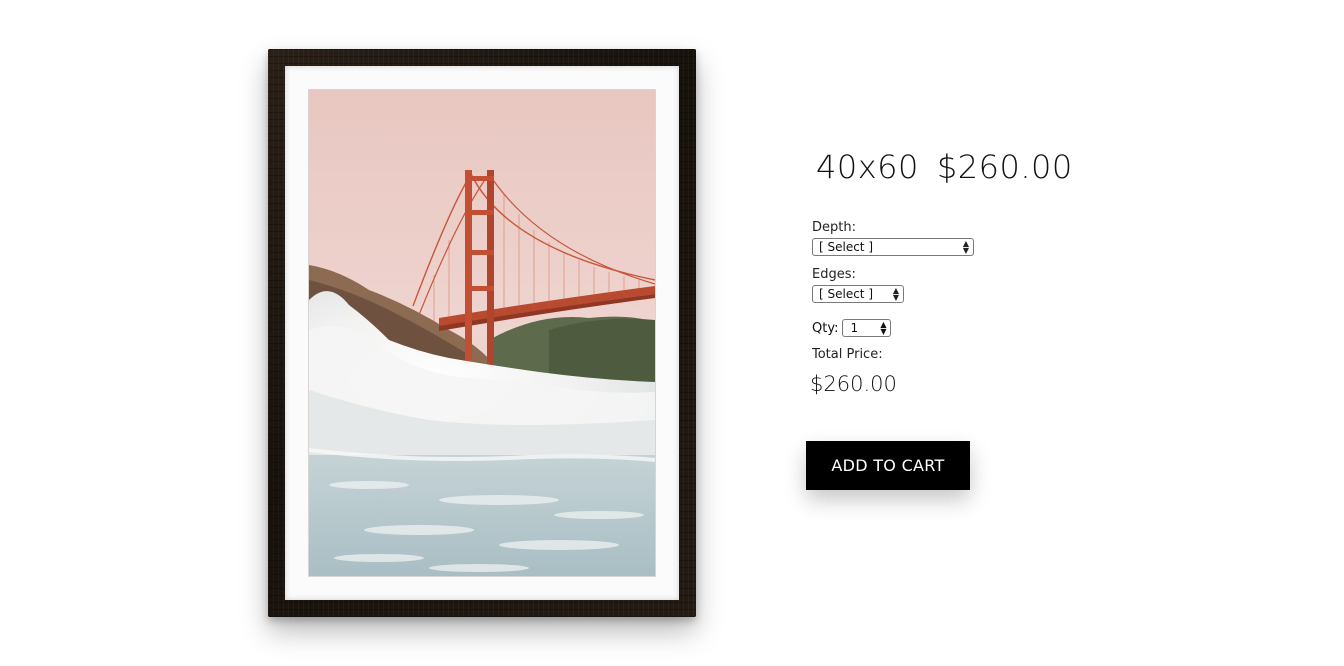 Image resolution: width=1344 pixels, height=666 pixels. I want to click on depth-label: Depth:, so click(834, 227).